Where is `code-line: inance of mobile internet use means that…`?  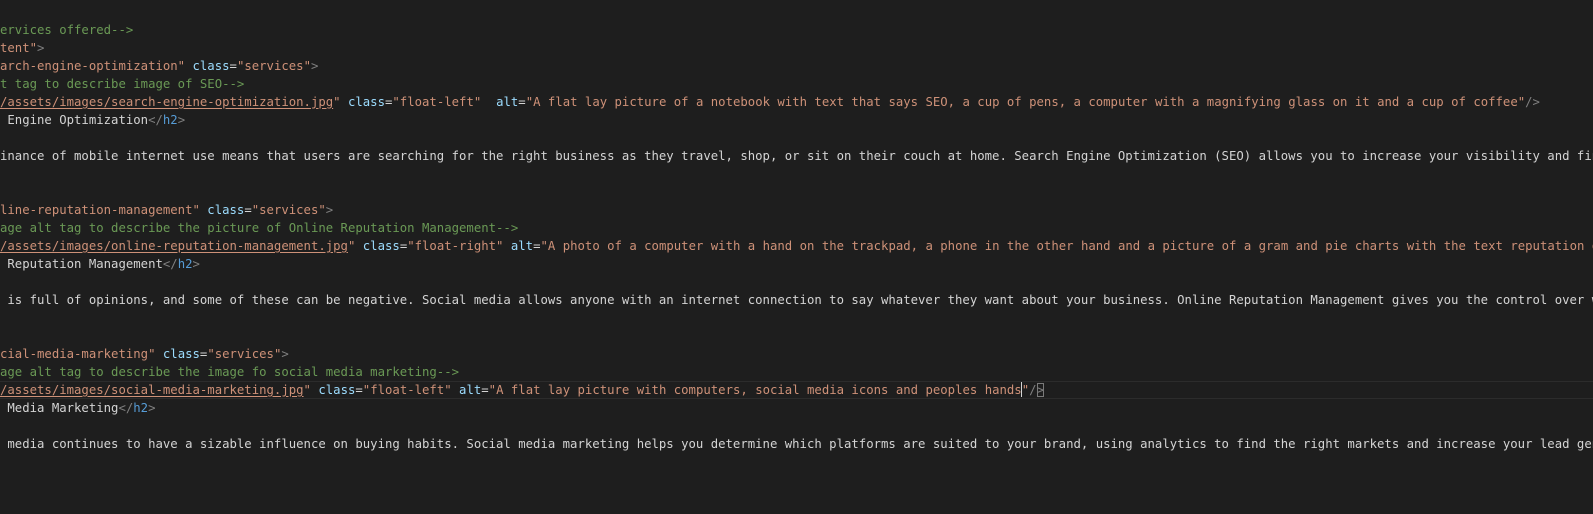 code-line: inance of mobile internet use means that… is located at coordinates (796, 156).